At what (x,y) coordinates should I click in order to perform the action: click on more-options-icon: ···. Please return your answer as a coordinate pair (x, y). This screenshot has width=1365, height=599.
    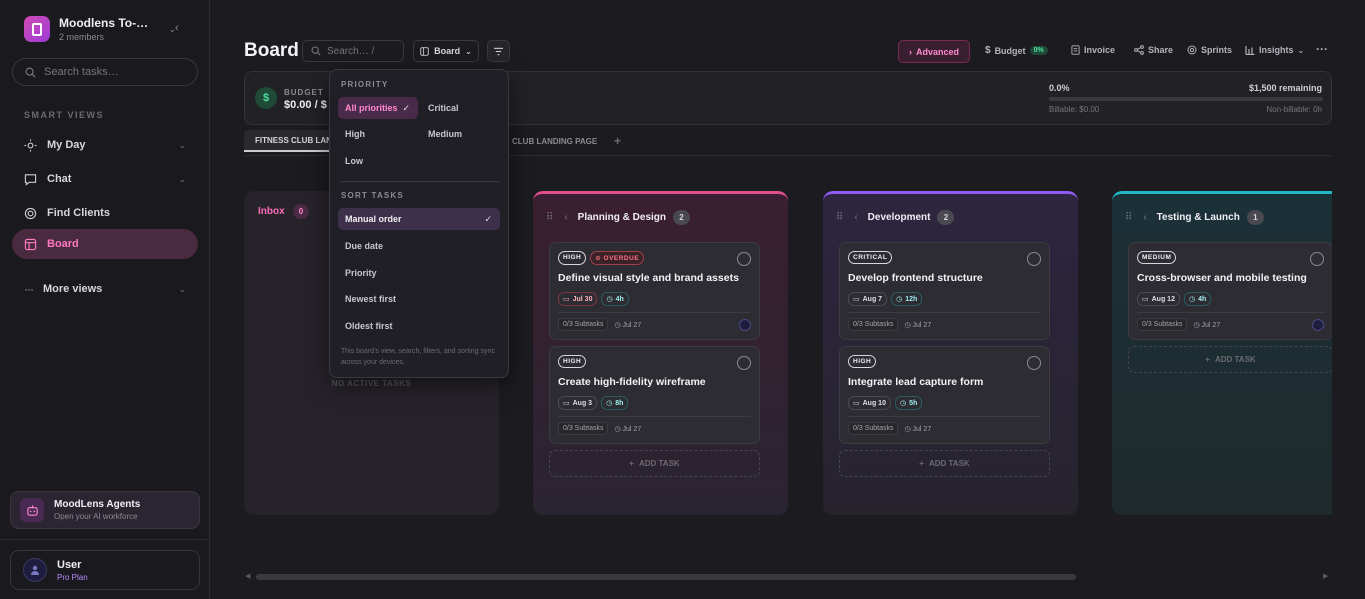
    Looking at the image, I should click on (1322, 49).